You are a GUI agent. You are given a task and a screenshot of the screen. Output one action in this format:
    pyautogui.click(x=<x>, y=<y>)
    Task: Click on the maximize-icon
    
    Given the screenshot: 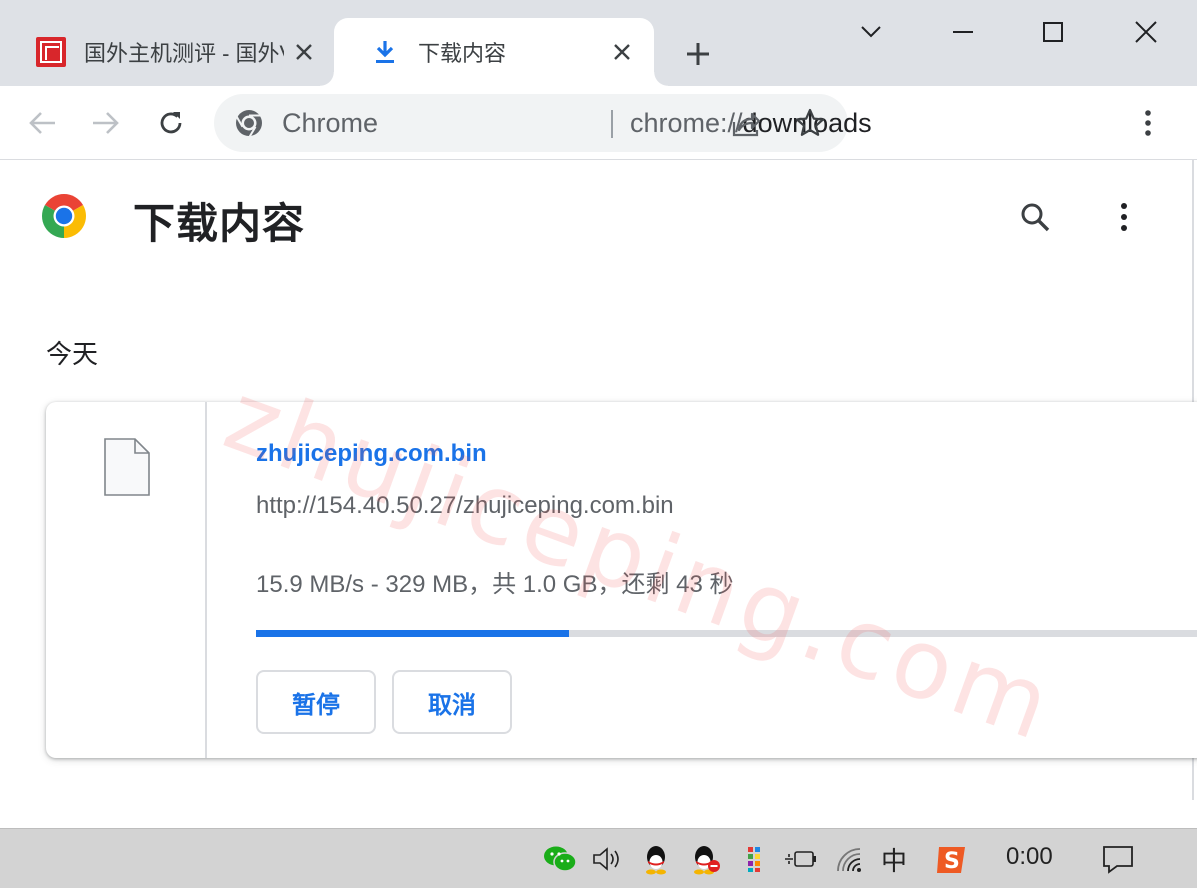 What is the action you would take?
    pyautogui.click(x=1053, y=32)
    